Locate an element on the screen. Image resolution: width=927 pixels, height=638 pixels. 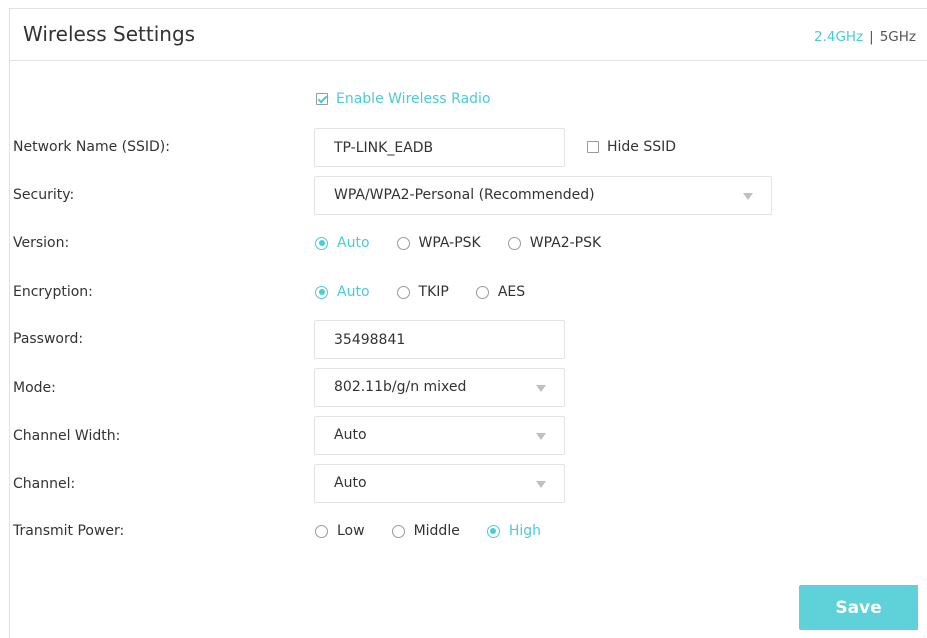
channel-selected-value: Auto is located at coordinates (350, 483).